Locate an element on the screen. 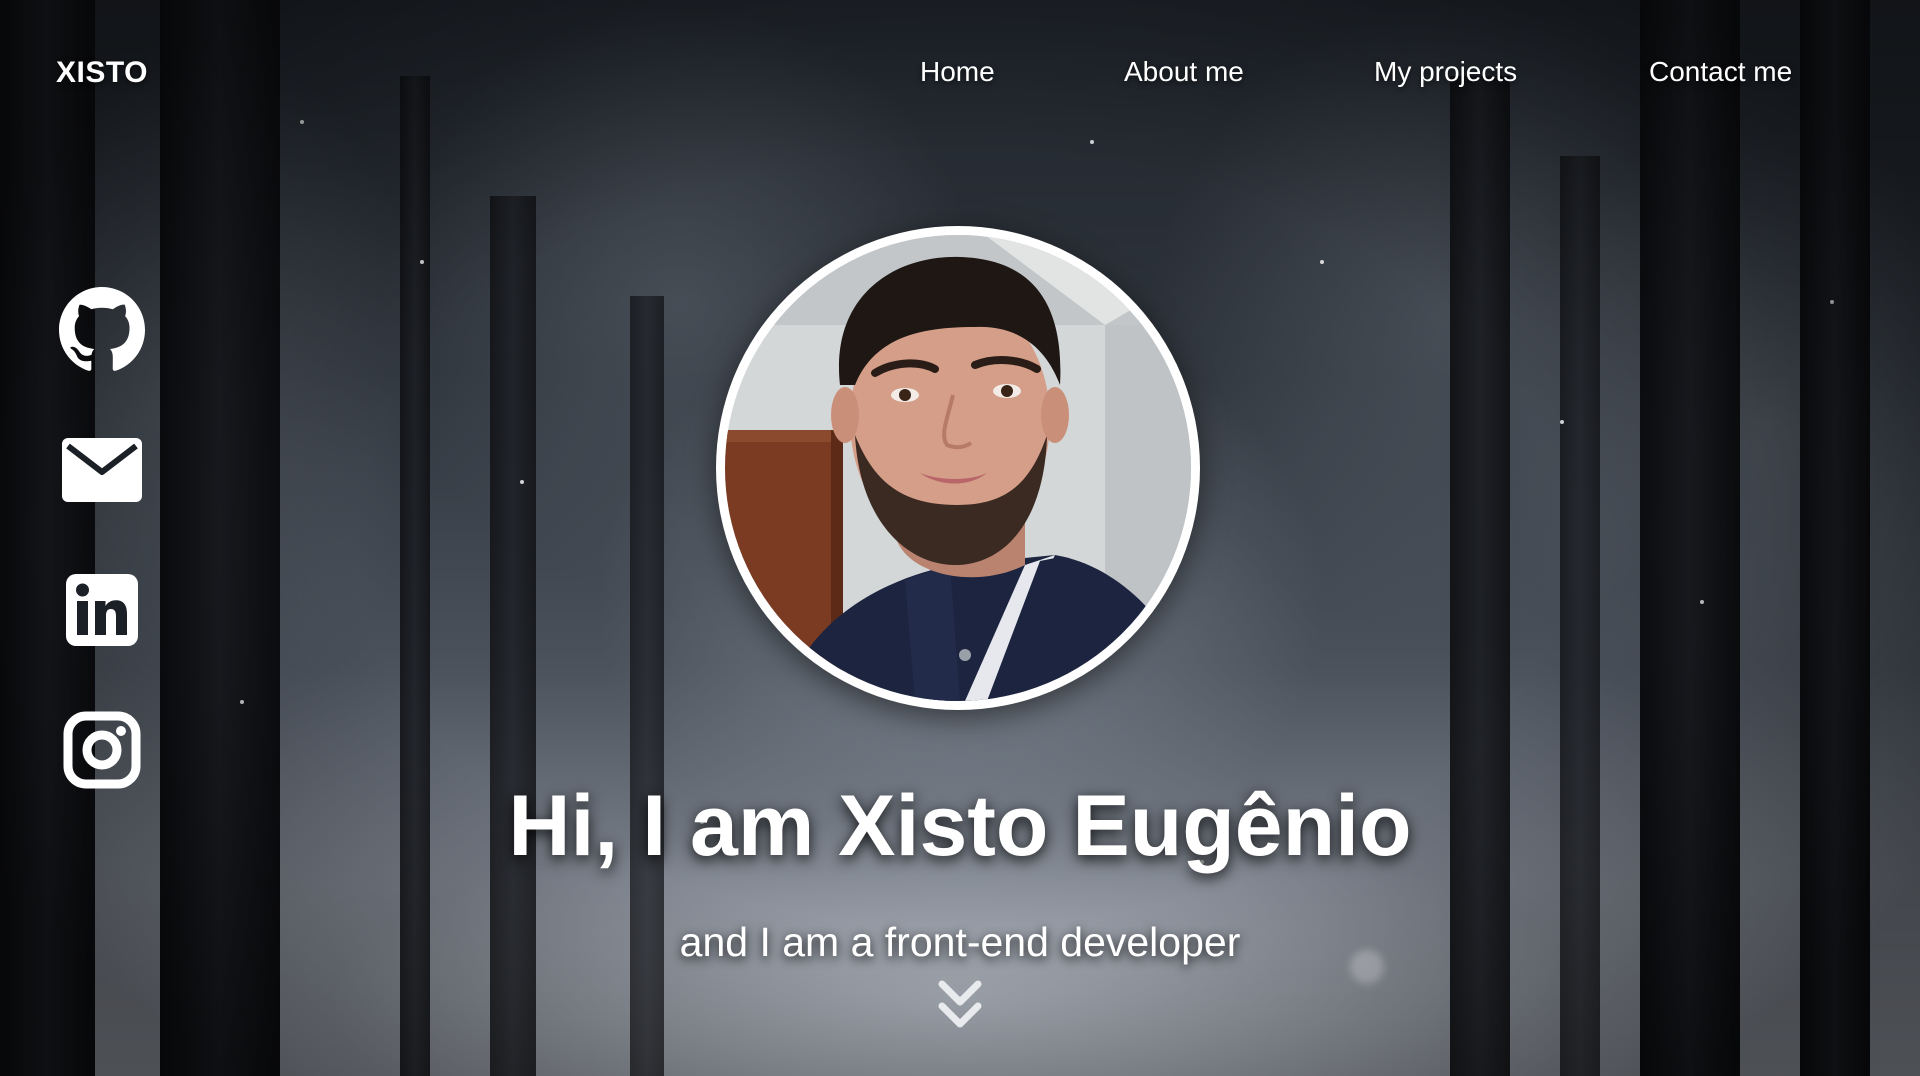 The image size is (1920, 1076). site-logo: XISTO is located at coordinates (102, 73).